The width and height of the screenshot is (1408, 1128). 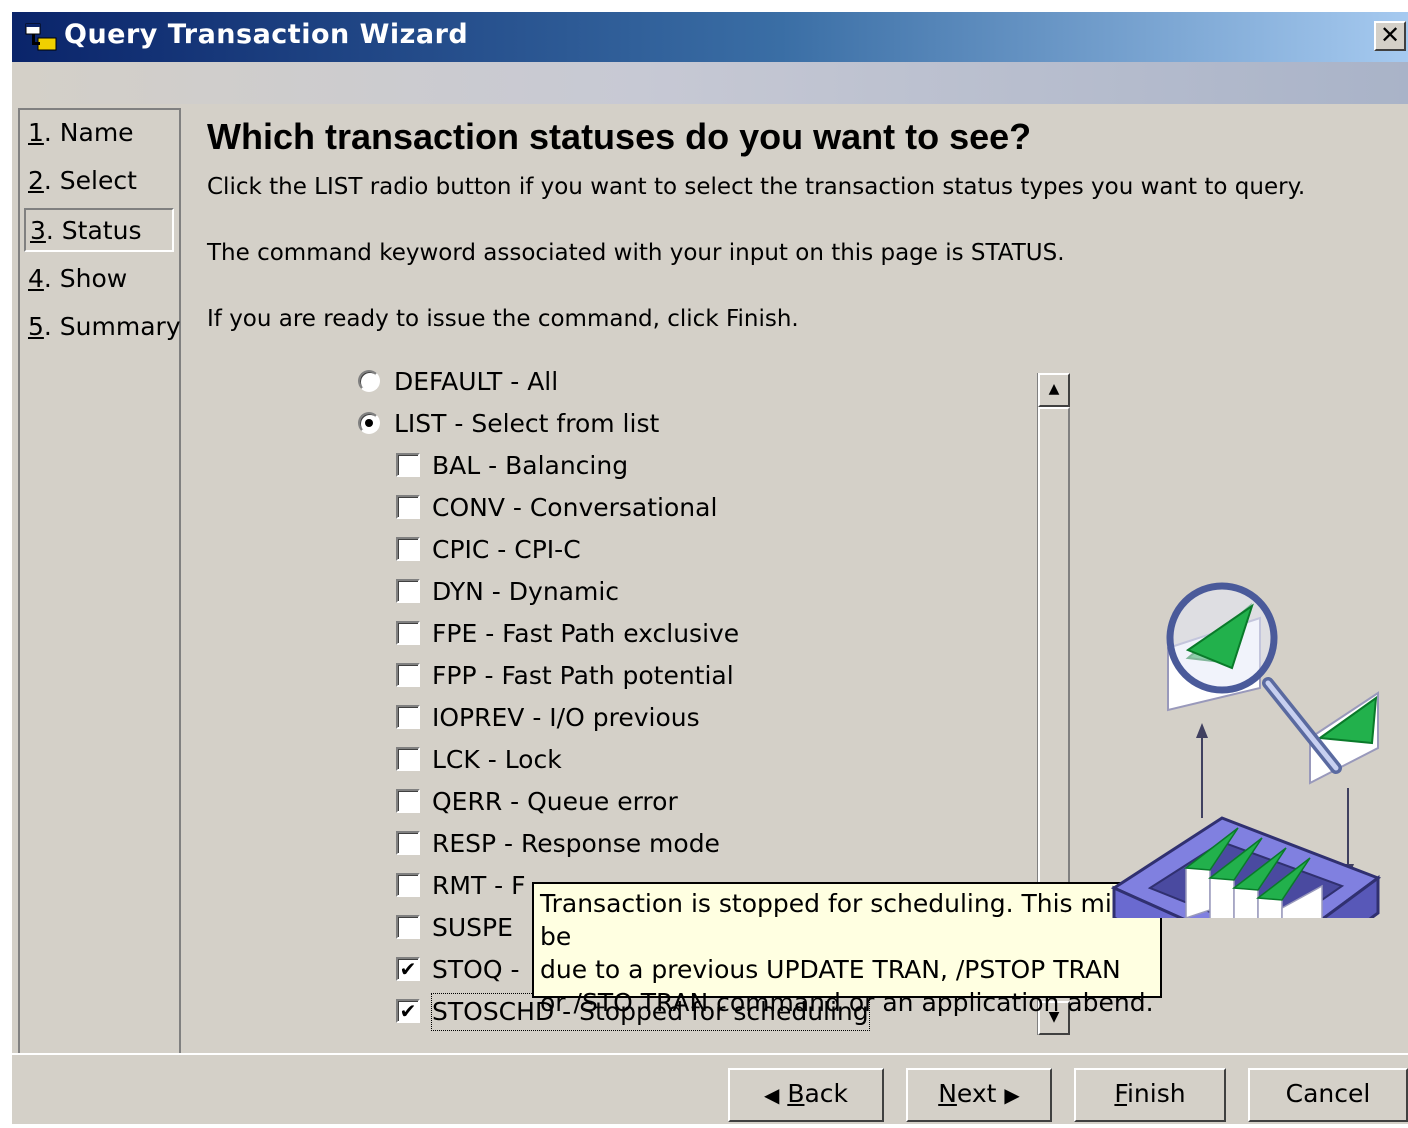 I want to click on step-label: . Show, so click(x=85, y=278).